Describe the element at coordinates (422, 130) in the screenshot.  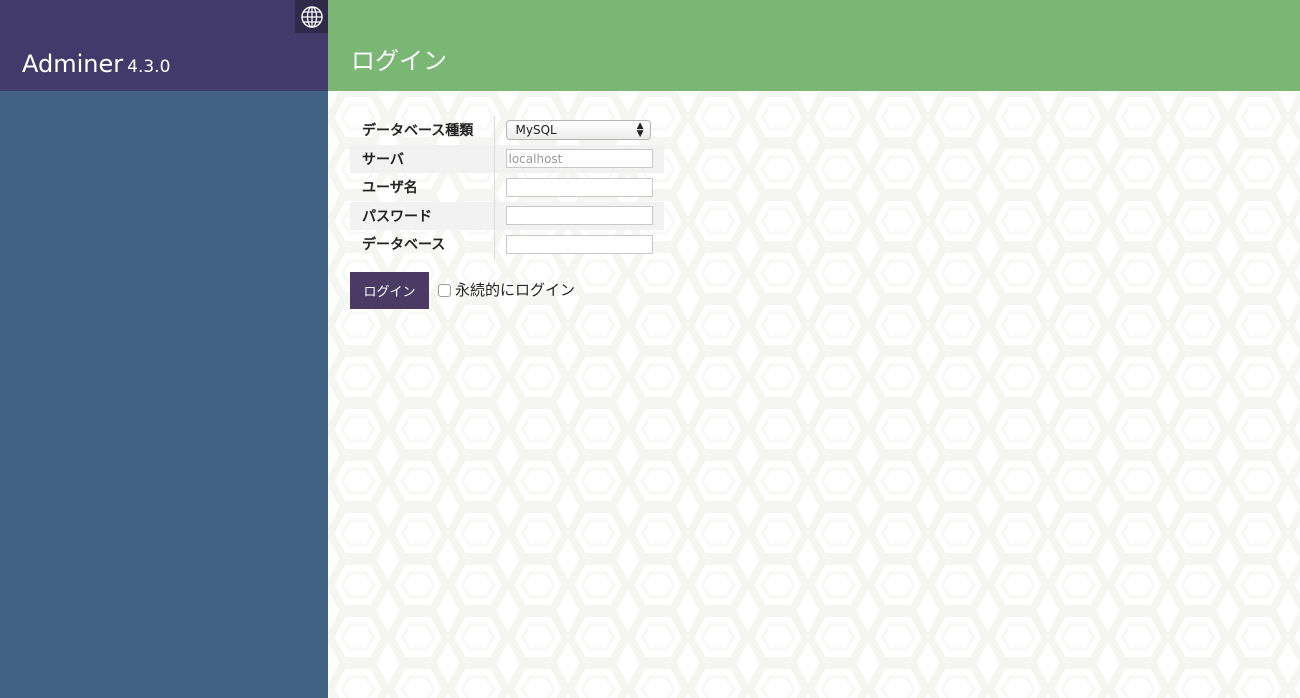
I see `label-driver: データベース種類` at that location.